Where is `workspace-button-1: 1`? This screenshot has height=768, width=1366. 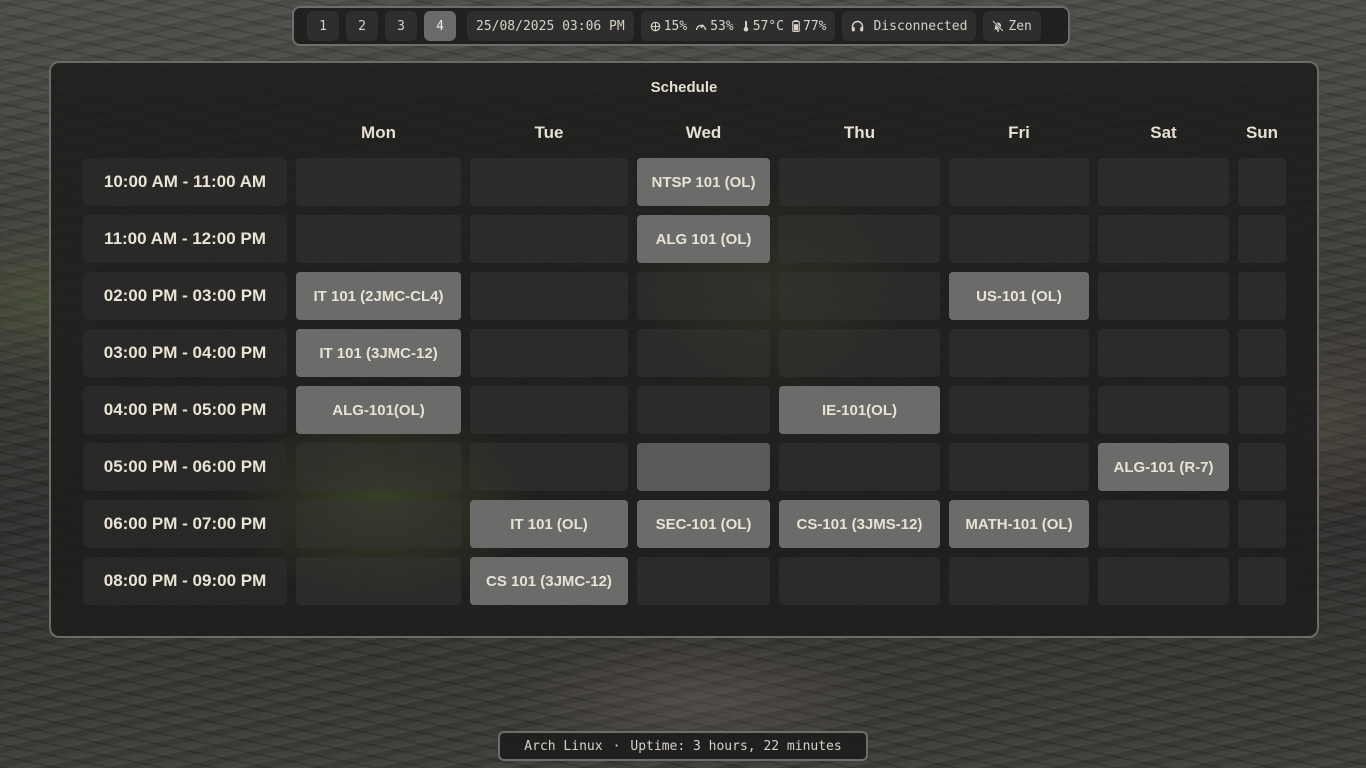
workspace-button-1: 1 is located at coordinates (323, 26).